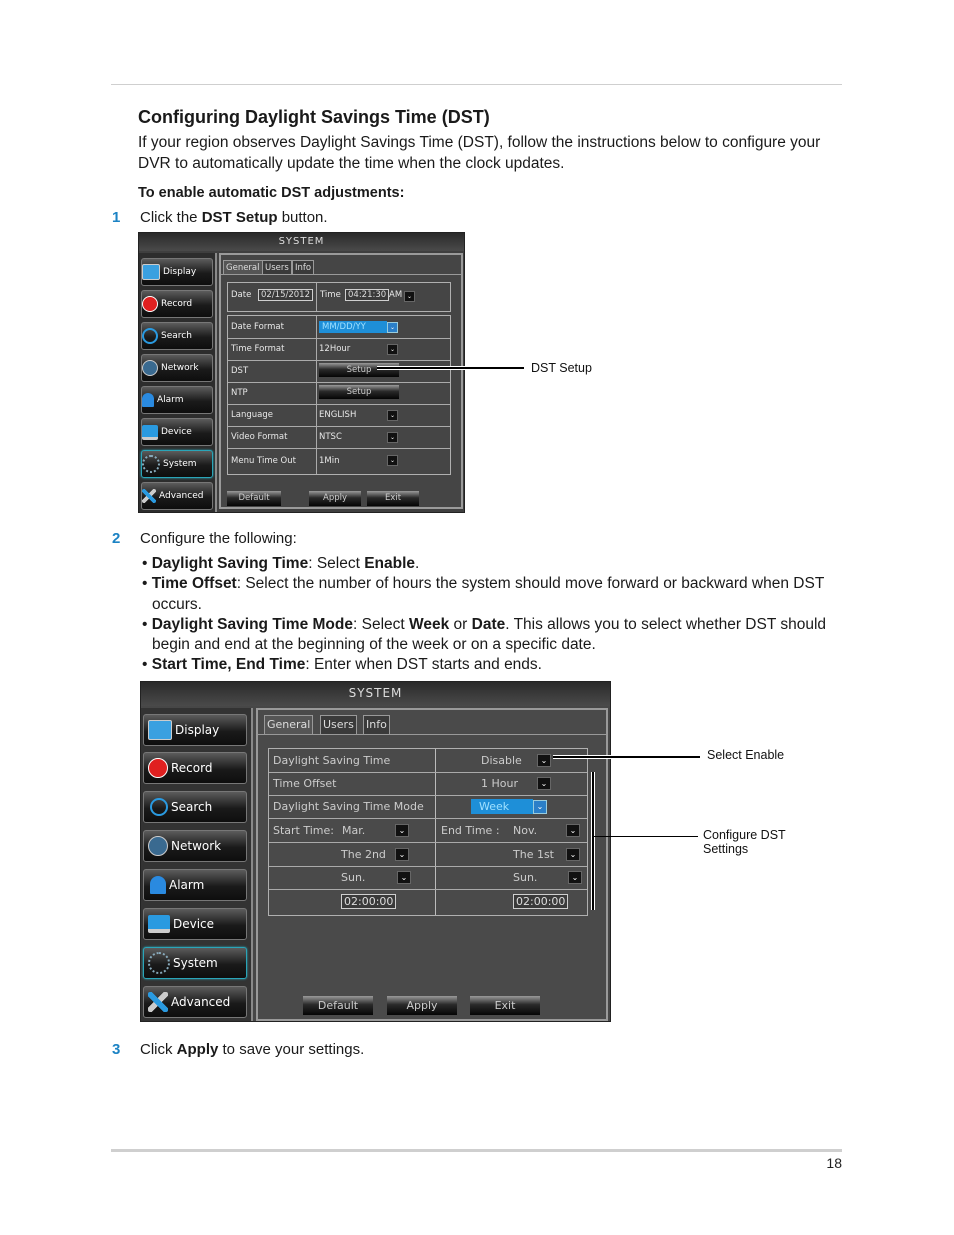 The image size is (954, 1235). Describe the element at coordinates (428, 854) in the screenshot. I see `row-week: The 2nd ⌄ The 1st ⌄` at that location.